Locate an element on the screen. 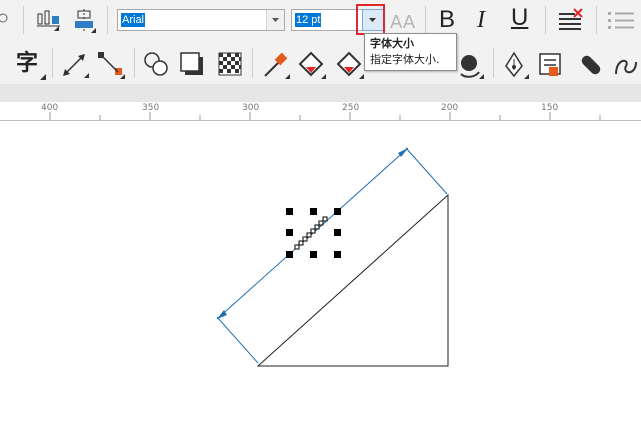 This screenshot has width=641, height=426. tooltip-description: 指定字体大小. is located at coordinates (405, 59).